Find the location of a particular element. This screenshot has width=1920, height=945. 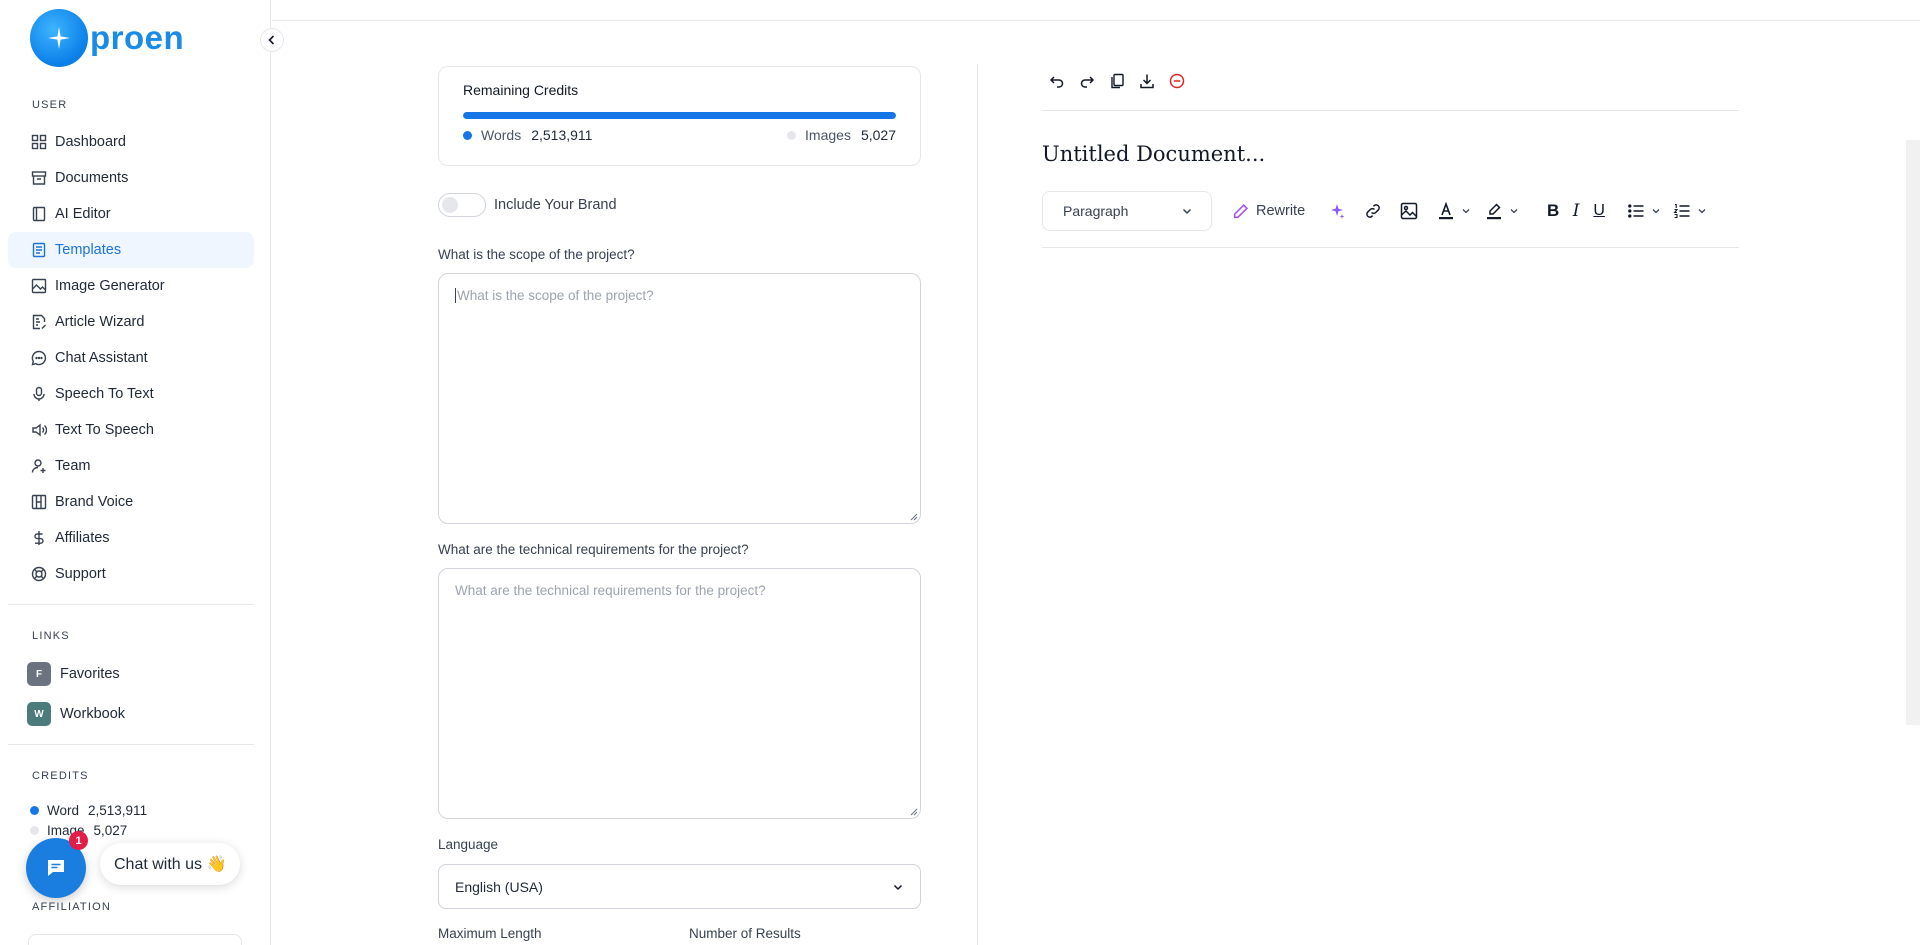

affiliation-section-title: AFFILIATION is located at coordinates (72, 907).